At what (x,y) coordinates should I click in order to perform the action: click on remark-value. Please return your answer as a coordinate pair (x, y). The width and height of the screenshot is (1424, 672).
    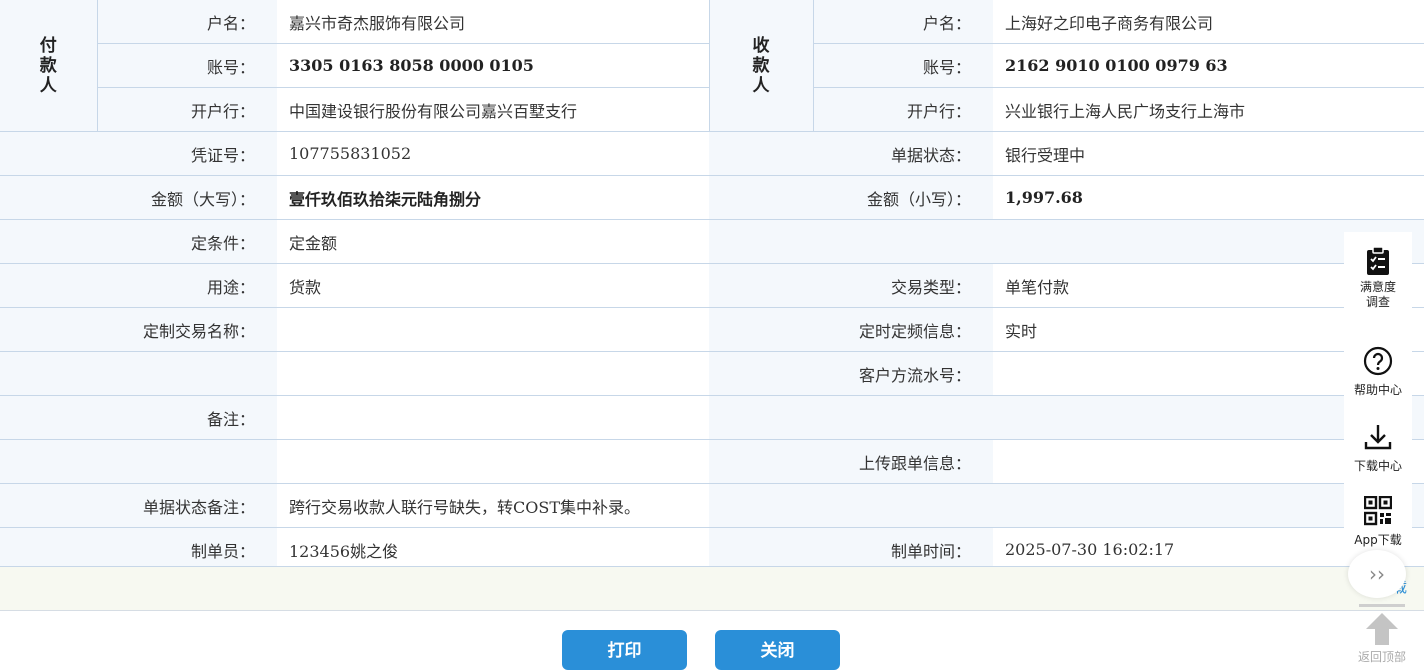
    Looking at the image, I should click on (493, 417).